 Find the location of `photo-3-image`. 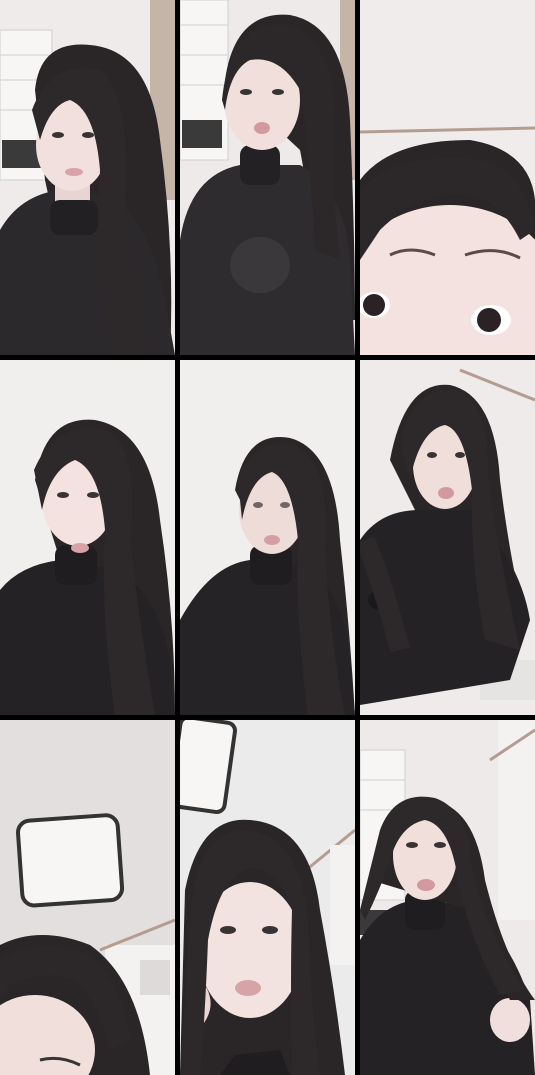

photo-3-image is located at coordinates (447, 177).